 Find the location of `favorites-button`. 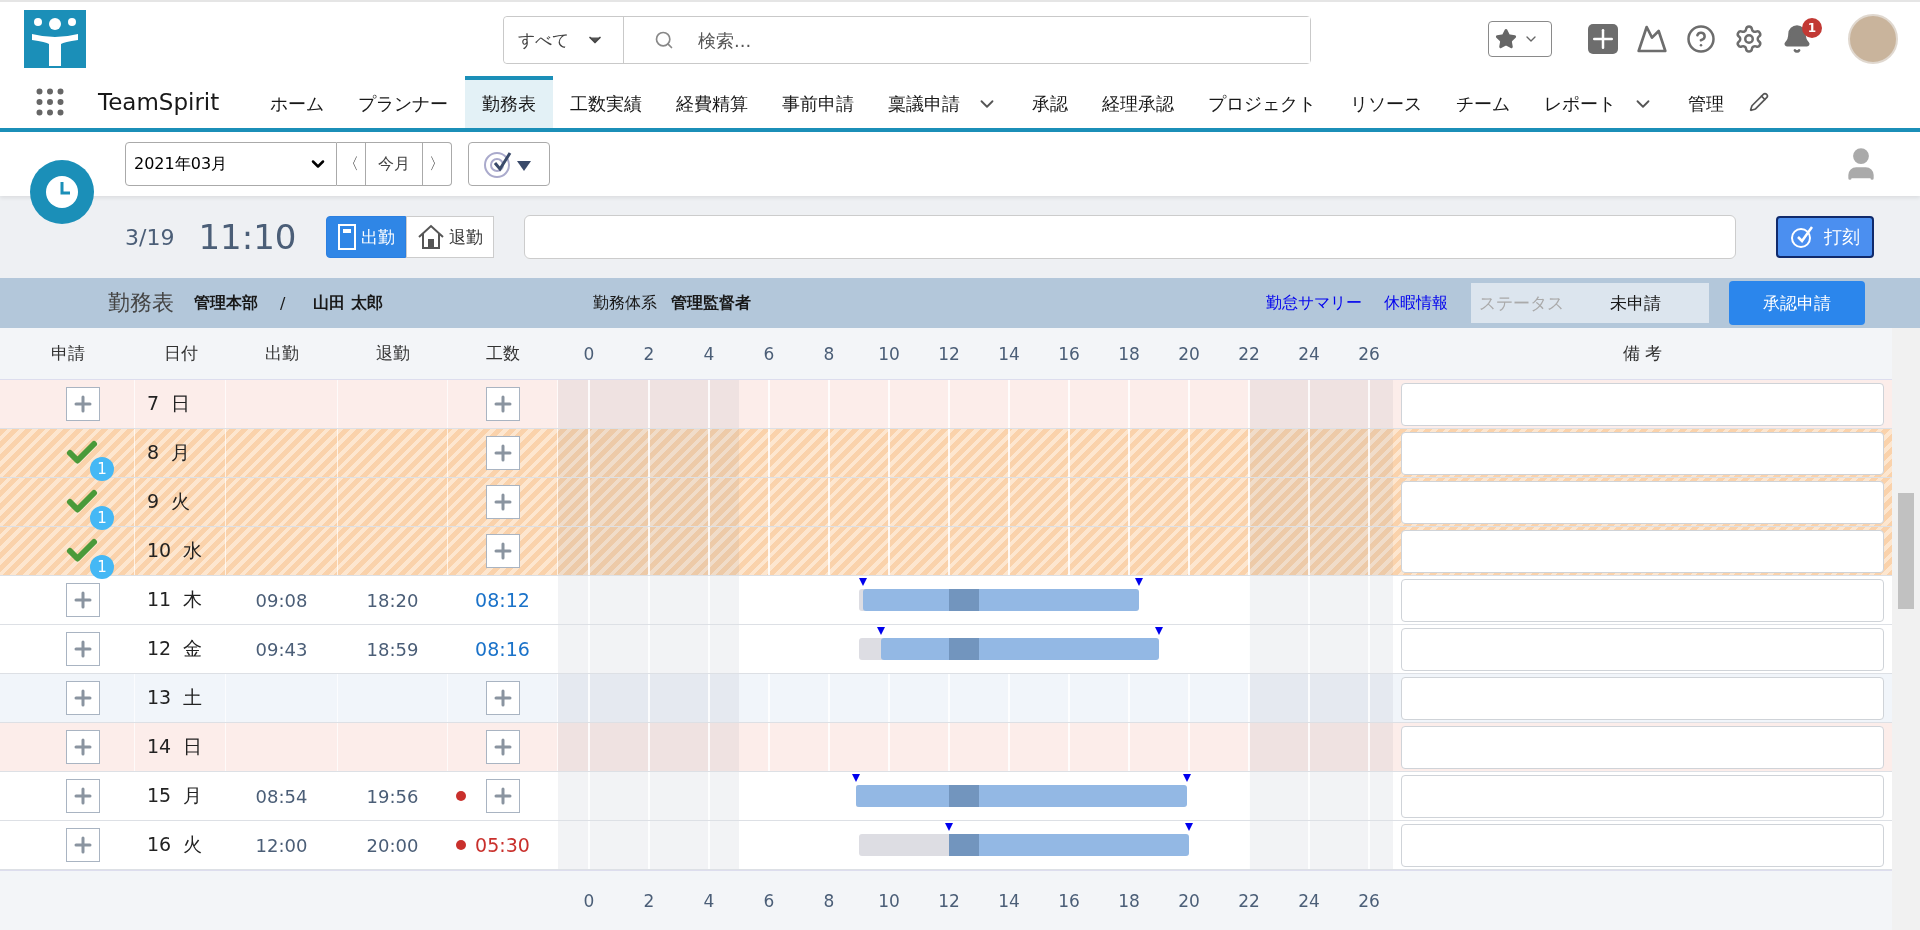

favorites-button is located at coordinates (1520, 39).